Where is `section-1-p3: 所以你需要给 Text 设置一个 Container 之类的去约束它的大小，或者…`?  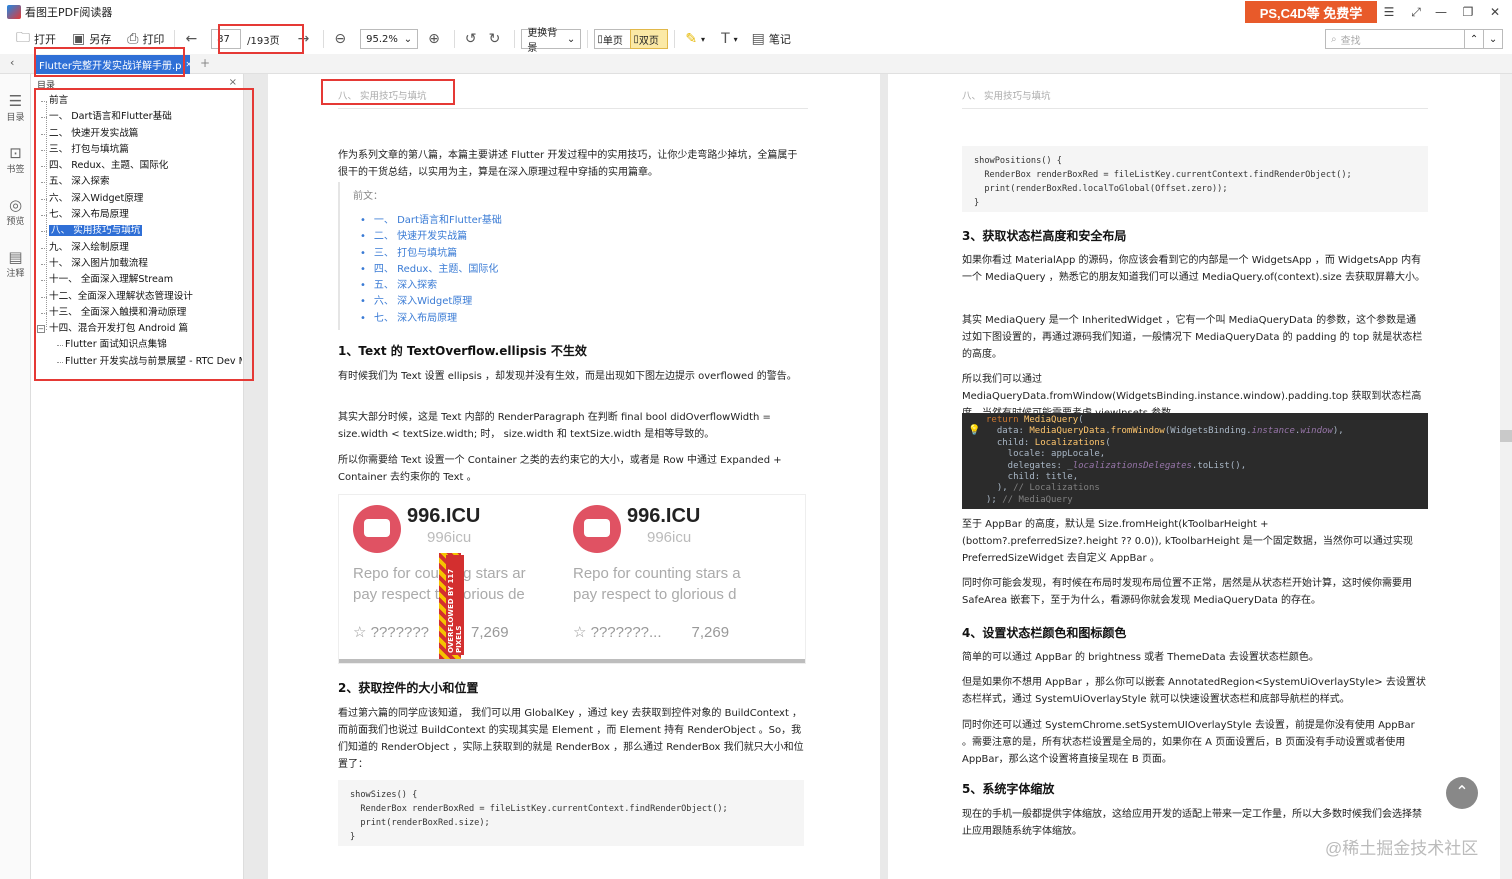 section-1-p3: 所以你需要给 Text 设置一个 Container 之类的去约束它的大小，或者… is located at coordinates (560, 469).